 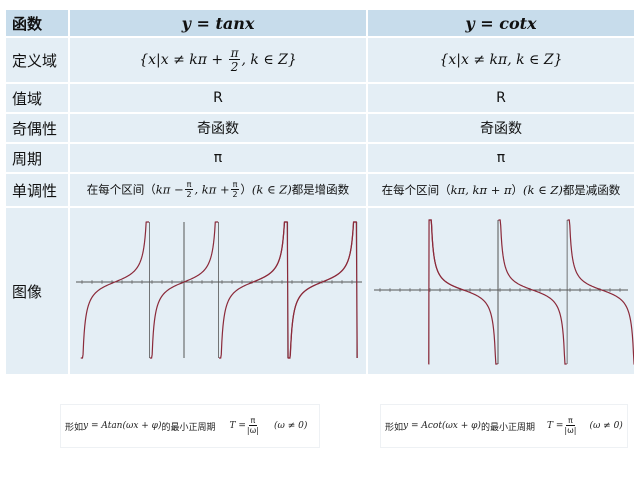 I want to click on parity-cot-value: 奇函数, so click(x=501, y=129).